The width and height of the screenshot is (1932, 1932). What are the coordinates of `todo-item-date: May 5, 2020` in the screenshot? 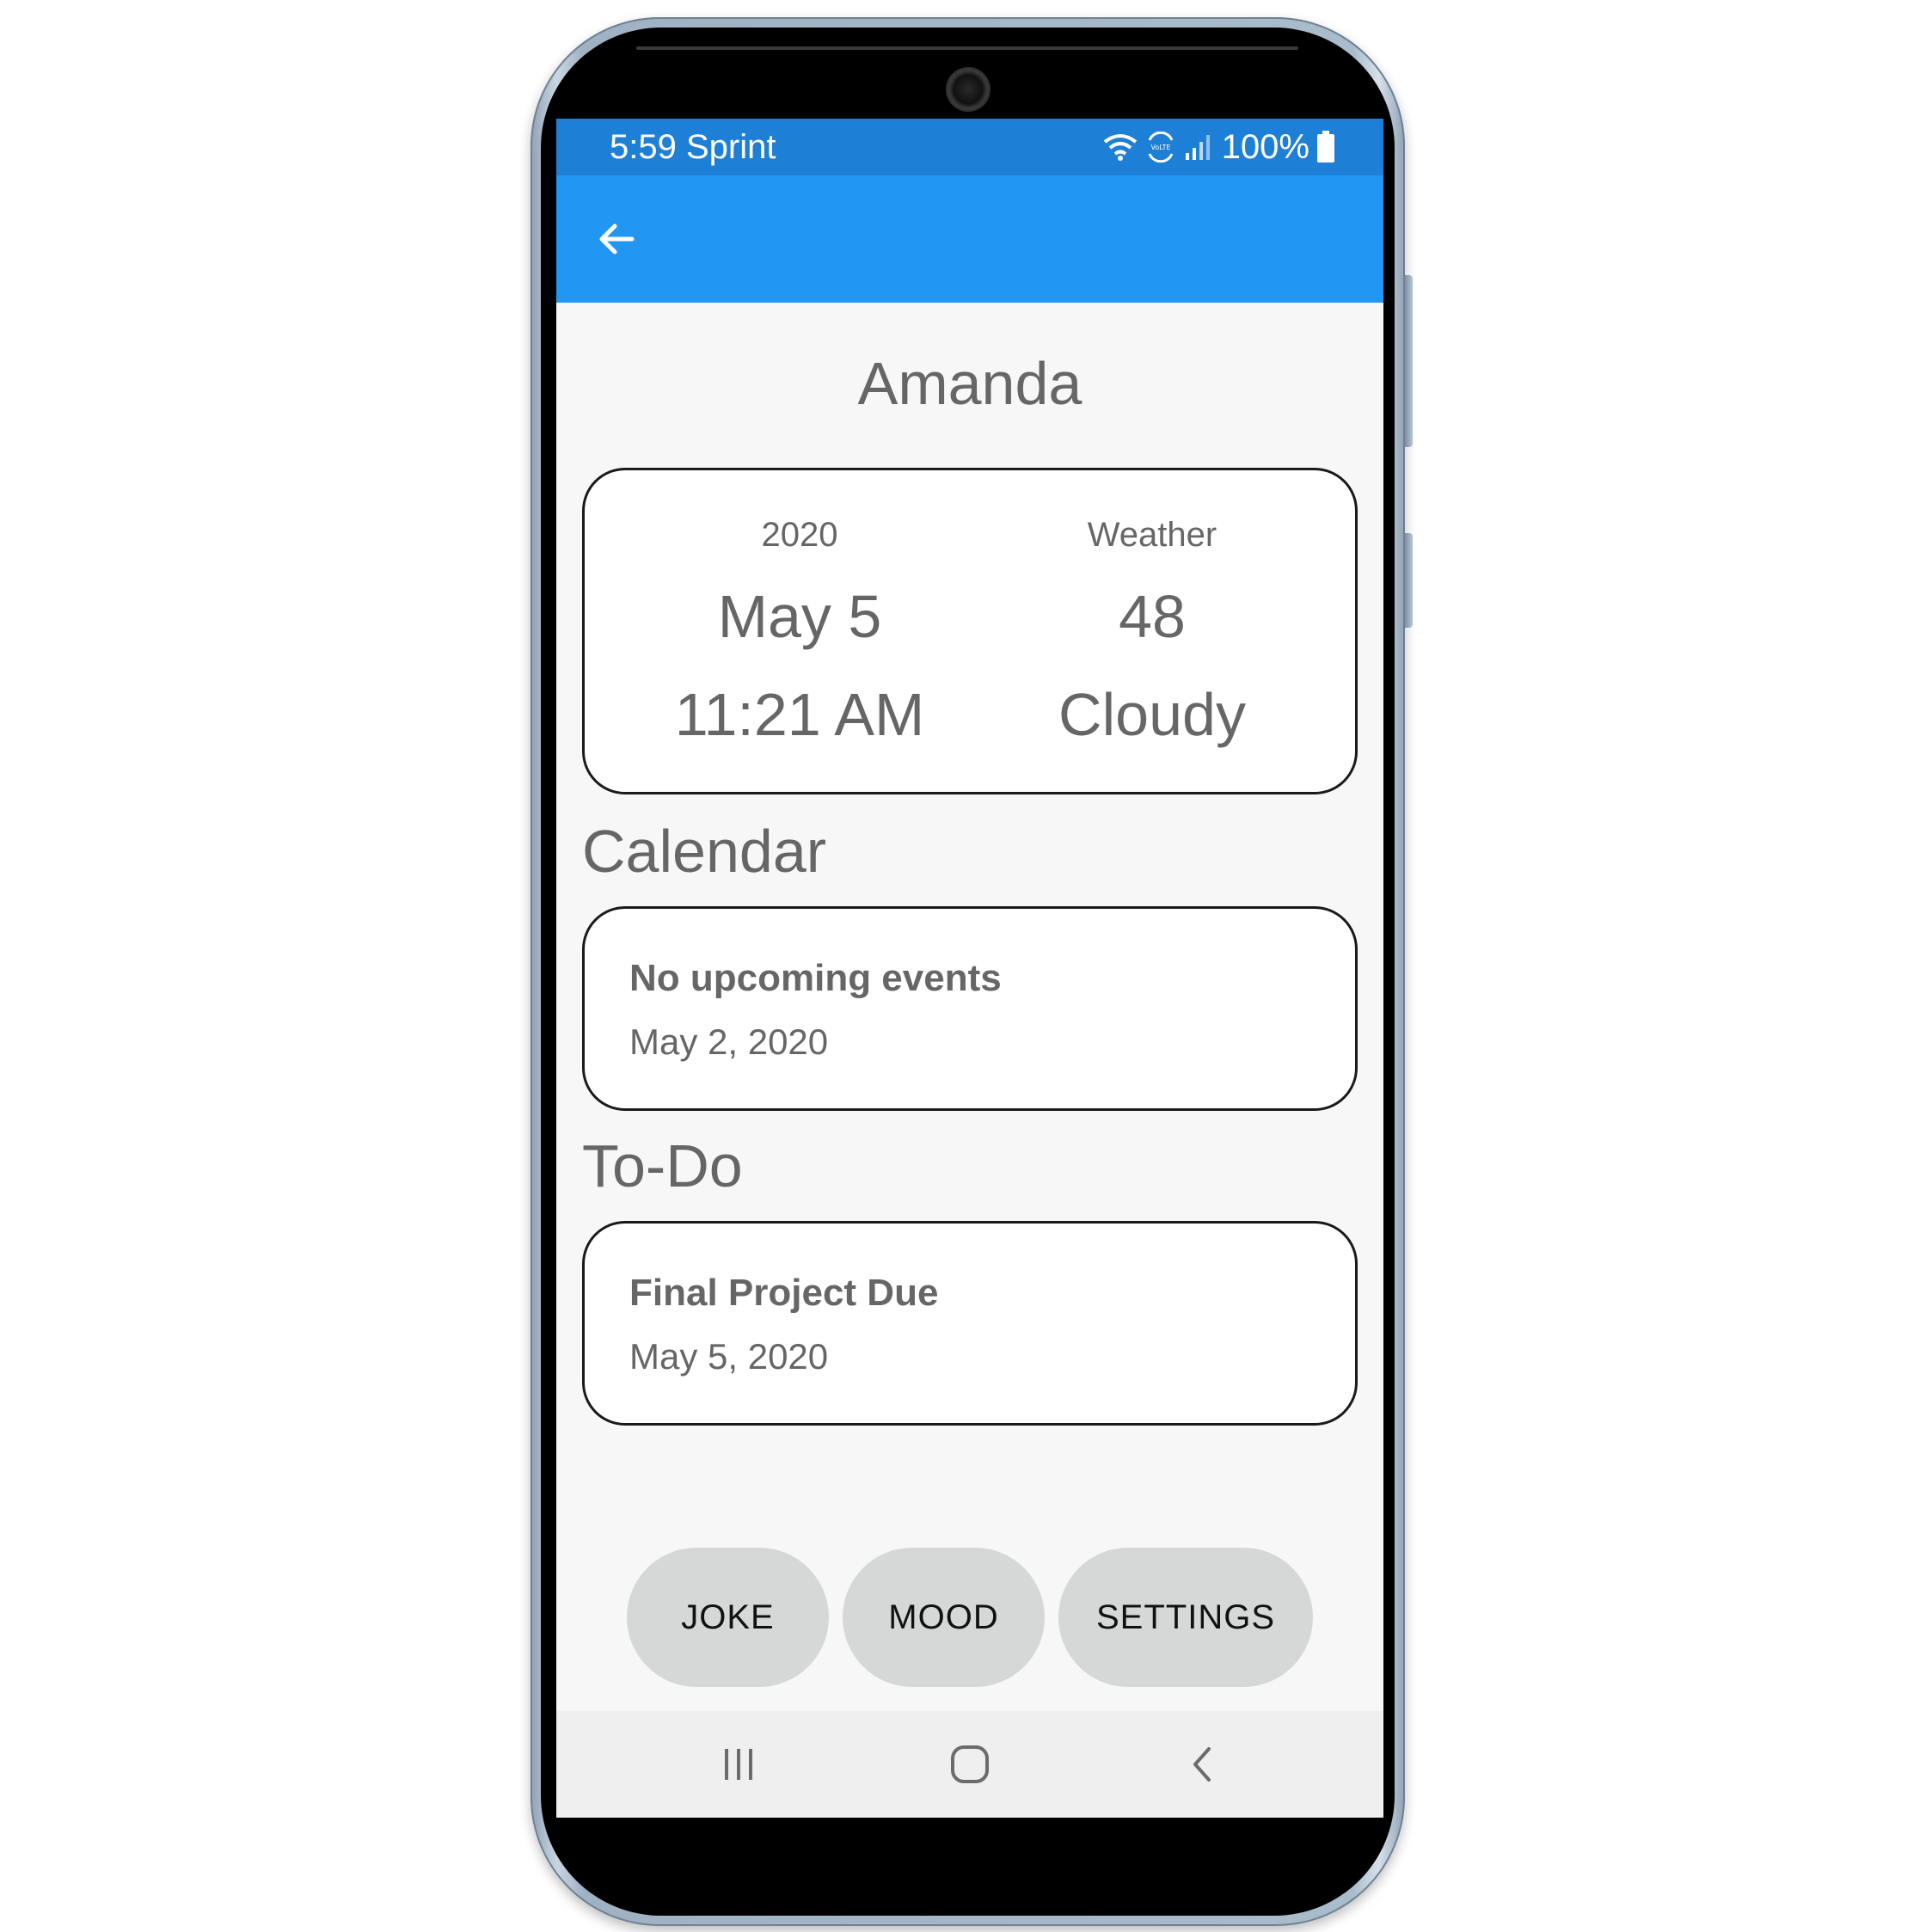 It's located at (729, 1357).